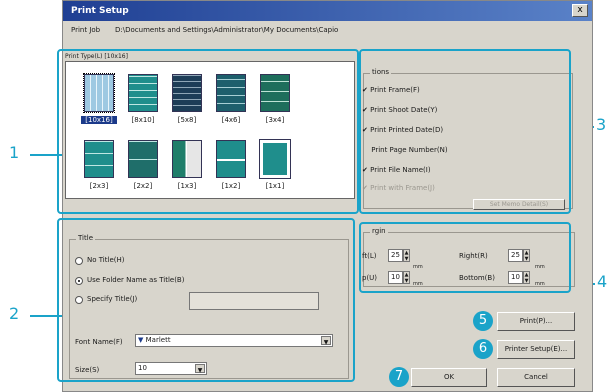  What do you see at coordinates (602, 281) in the screenshot?
I see `callout-4: 4` at bounding box center [602, 281].